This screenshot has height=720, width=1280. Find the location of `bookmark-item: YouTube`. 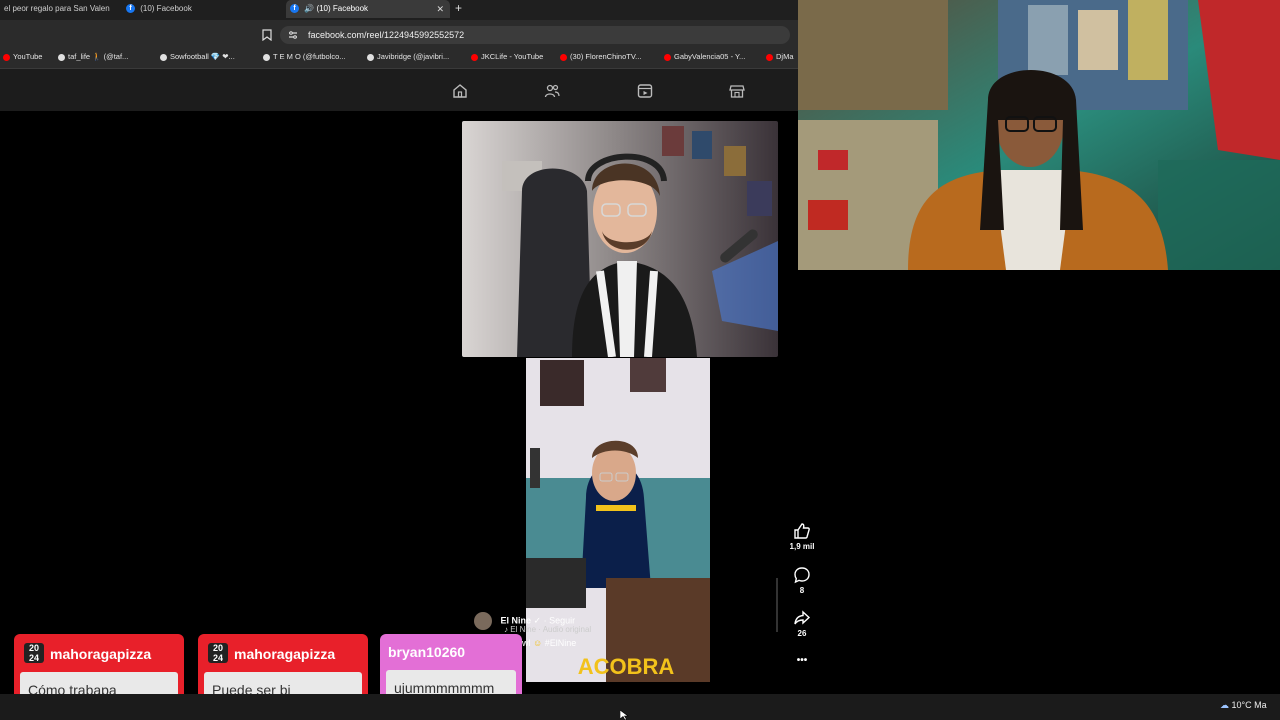

bookmark-item: YouTube is located at coordinates (26, 56).